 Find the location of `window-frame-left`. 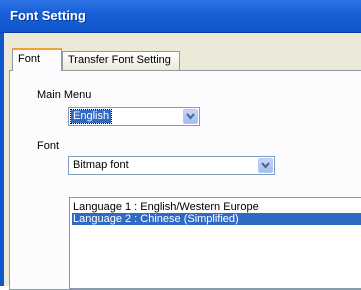

window-frame-left is located at coordinates (2, 159).